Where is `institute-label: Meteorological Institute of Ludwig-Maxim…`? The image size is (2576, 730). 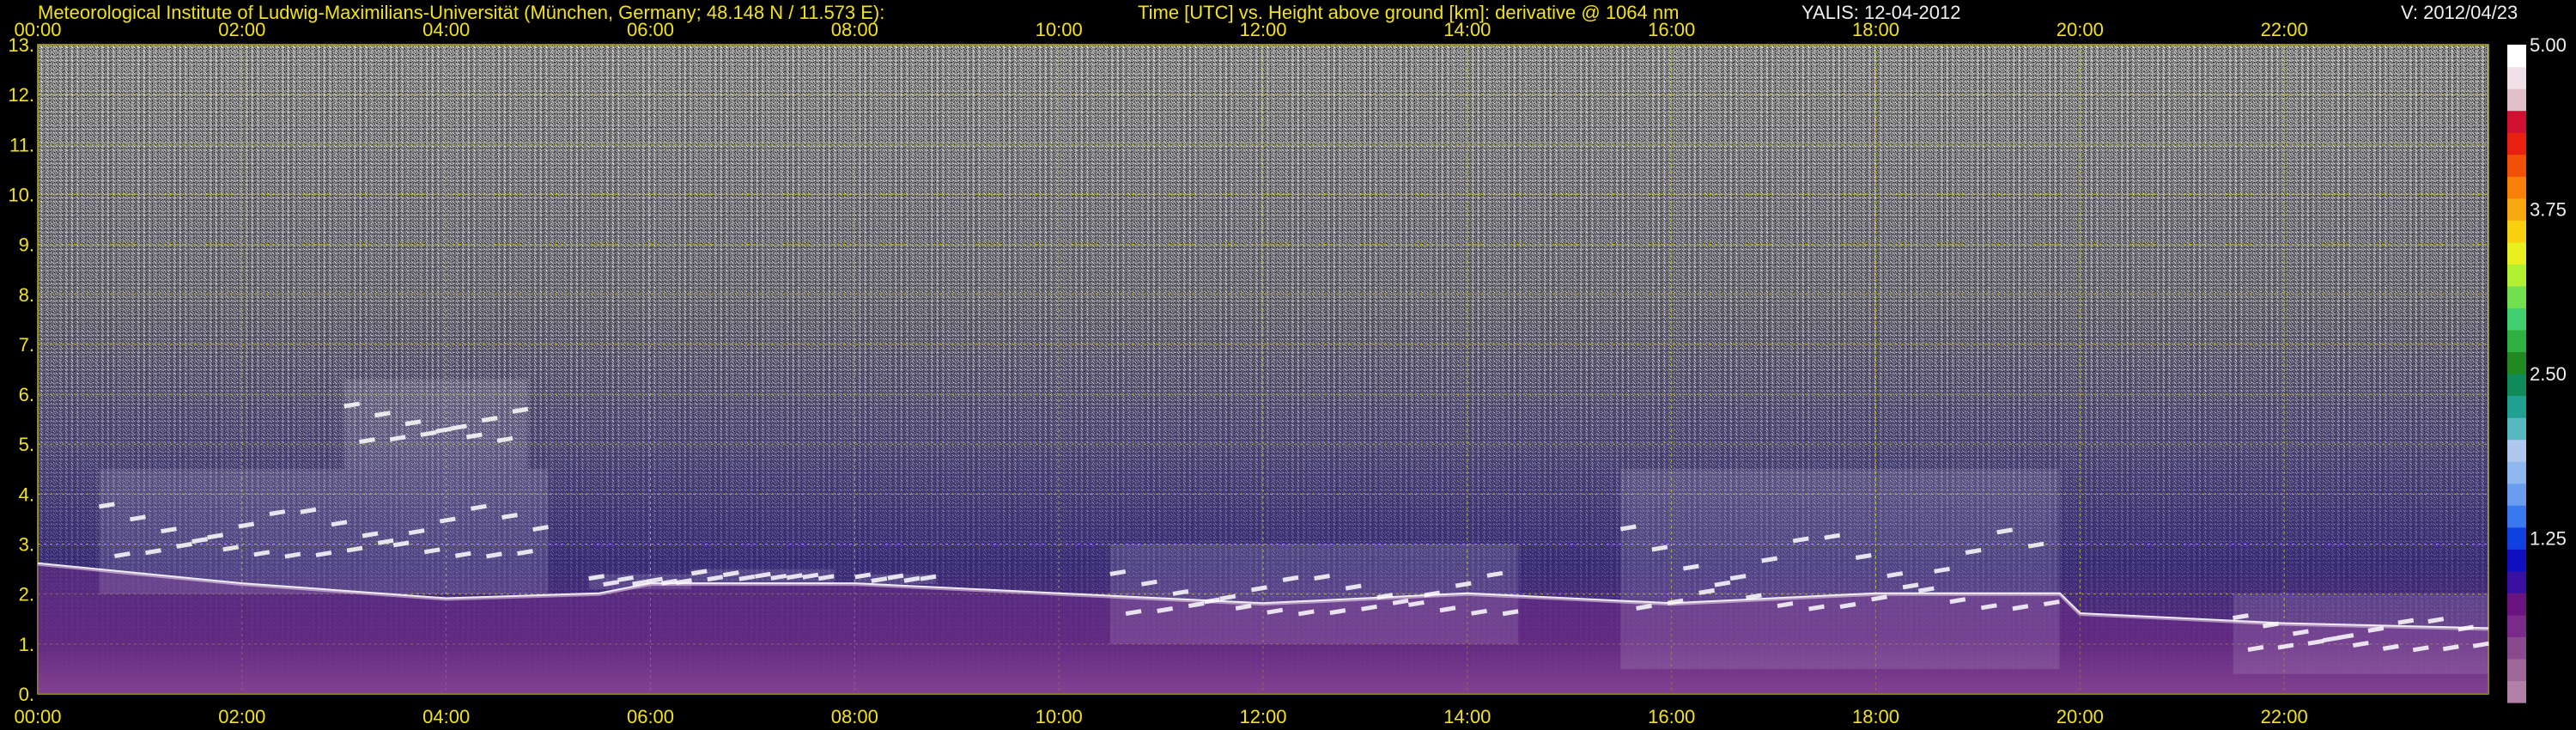 institute-label: Meteorological Institute of Ludwig-Maxim… is located at coordinates (461, 12).